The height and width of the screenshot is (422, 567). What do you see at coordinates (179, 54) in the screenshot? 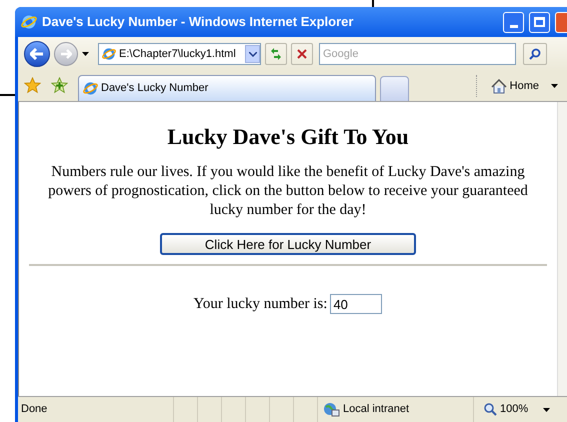
I see `address-field: E:\Chapter7\lucky1.html` at bounding box center [179, 54].